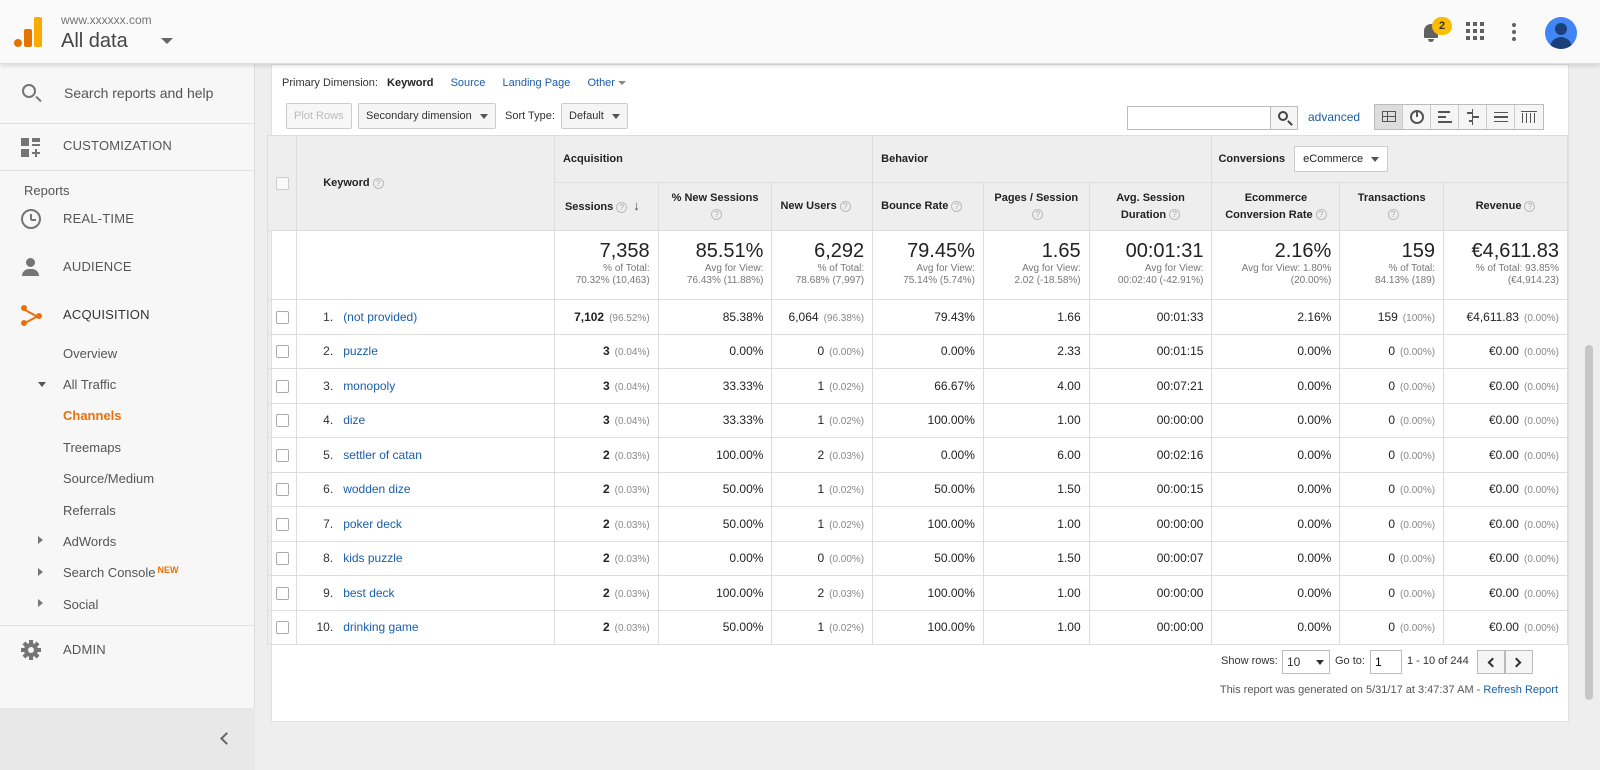  Describe the element at coordinates (121, 572) in the screenshot. I see `sidebar-item-search-console: Search Console NEW` at that location.